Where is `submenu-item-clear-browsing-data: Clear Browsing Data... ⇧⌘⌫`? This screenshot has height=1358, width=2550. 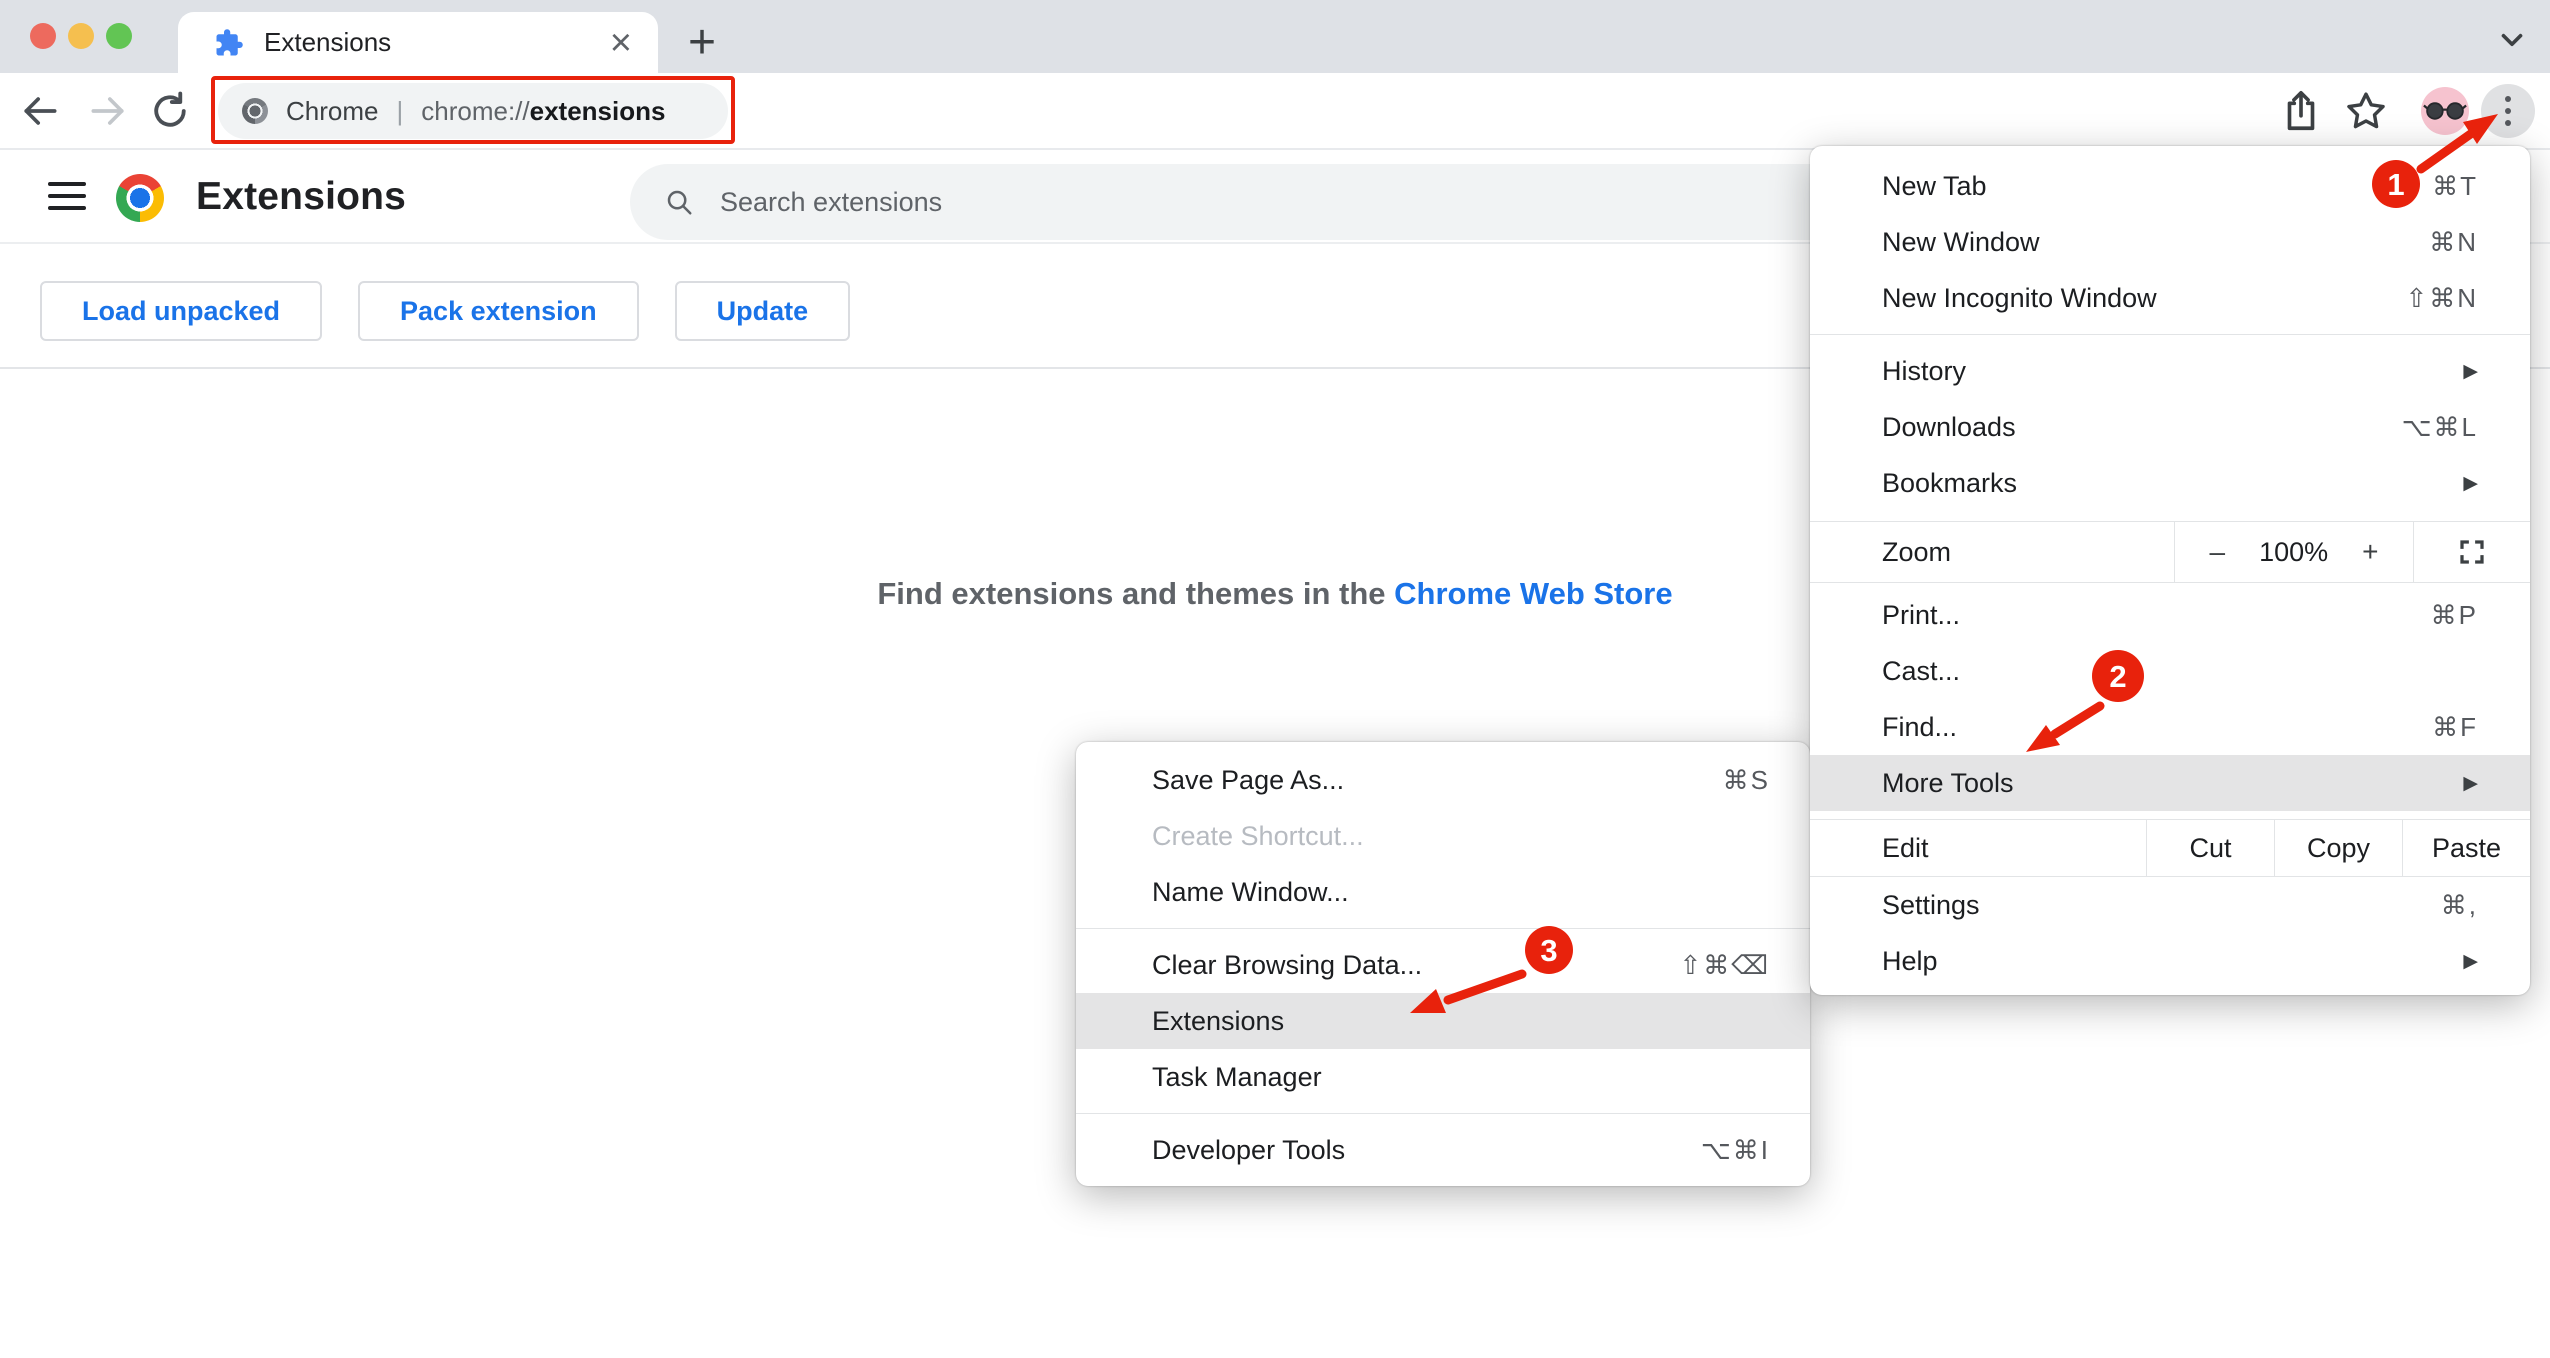 submenu-item-clear-browsing-data: Clear Browsing Data... ⇧⌘⌫ is located at coordinates (1443, 965).